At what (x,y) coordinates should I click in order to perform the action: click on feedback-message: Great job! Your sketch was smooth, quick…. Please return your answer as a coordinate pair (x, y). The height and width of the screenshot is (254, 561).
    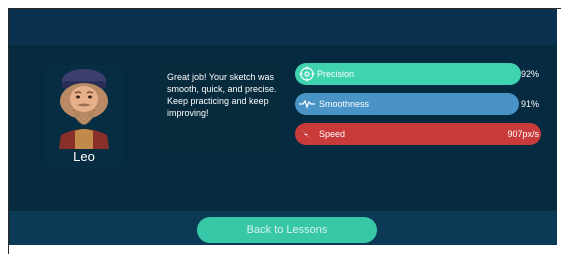
    Looking at the image, I should click on (222, 95).